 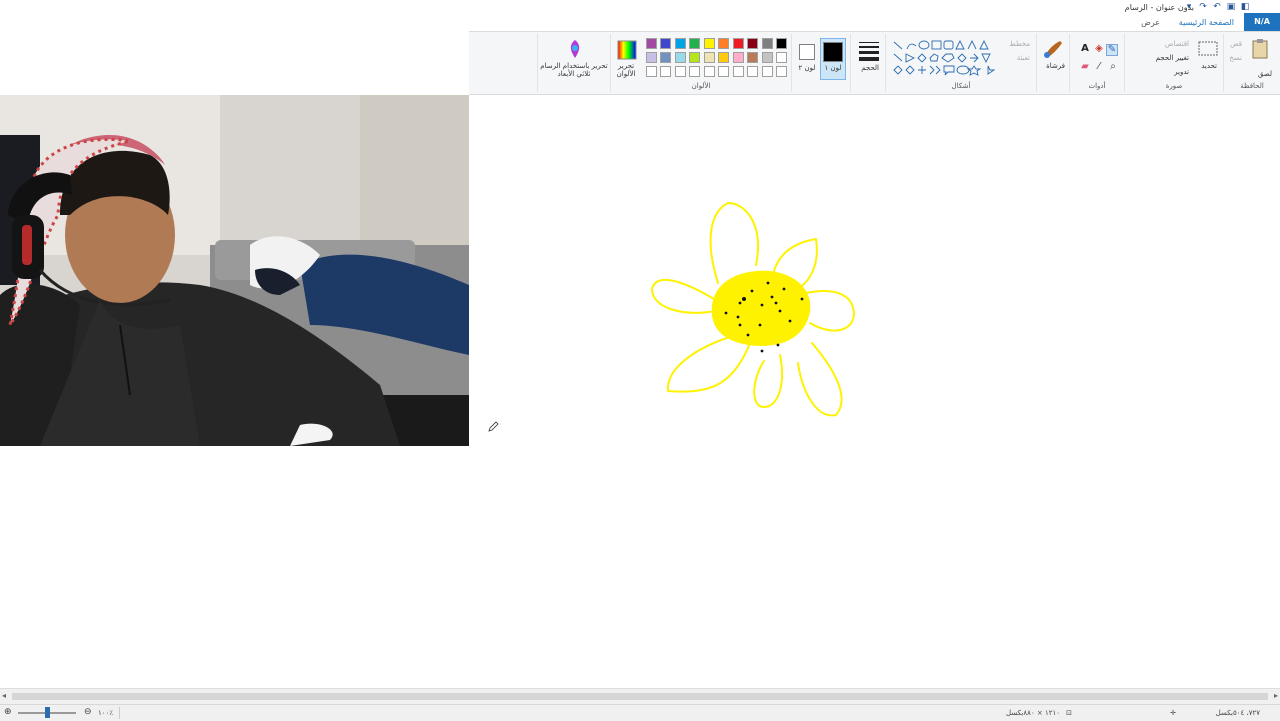 I want to click on shapes-gallery, so click(x=944, y=58).